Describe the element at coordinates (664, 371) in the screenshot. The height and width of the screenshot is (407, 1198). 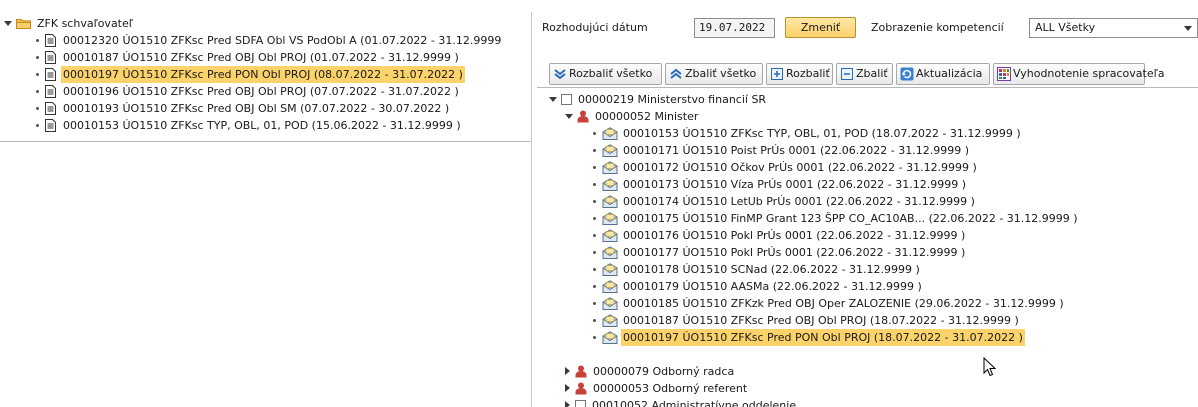
I see `tree-node-label: 00000079 Odborný radca` at that location.